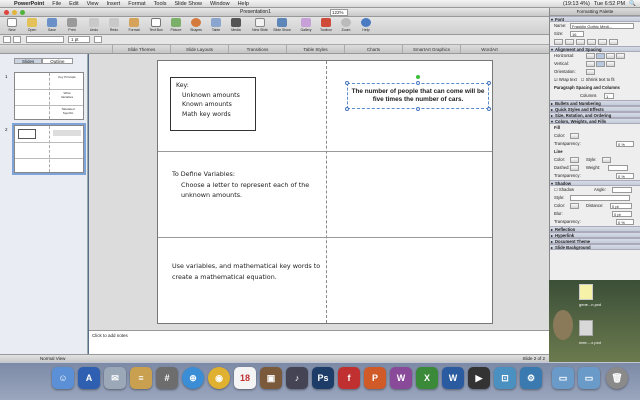 Image resolution: width=640 pixels, height=400 pixels. What do you see at coordinates (620, 56) in the screenshot?
I see `align-justify-button` at bounding box center [620, 56].